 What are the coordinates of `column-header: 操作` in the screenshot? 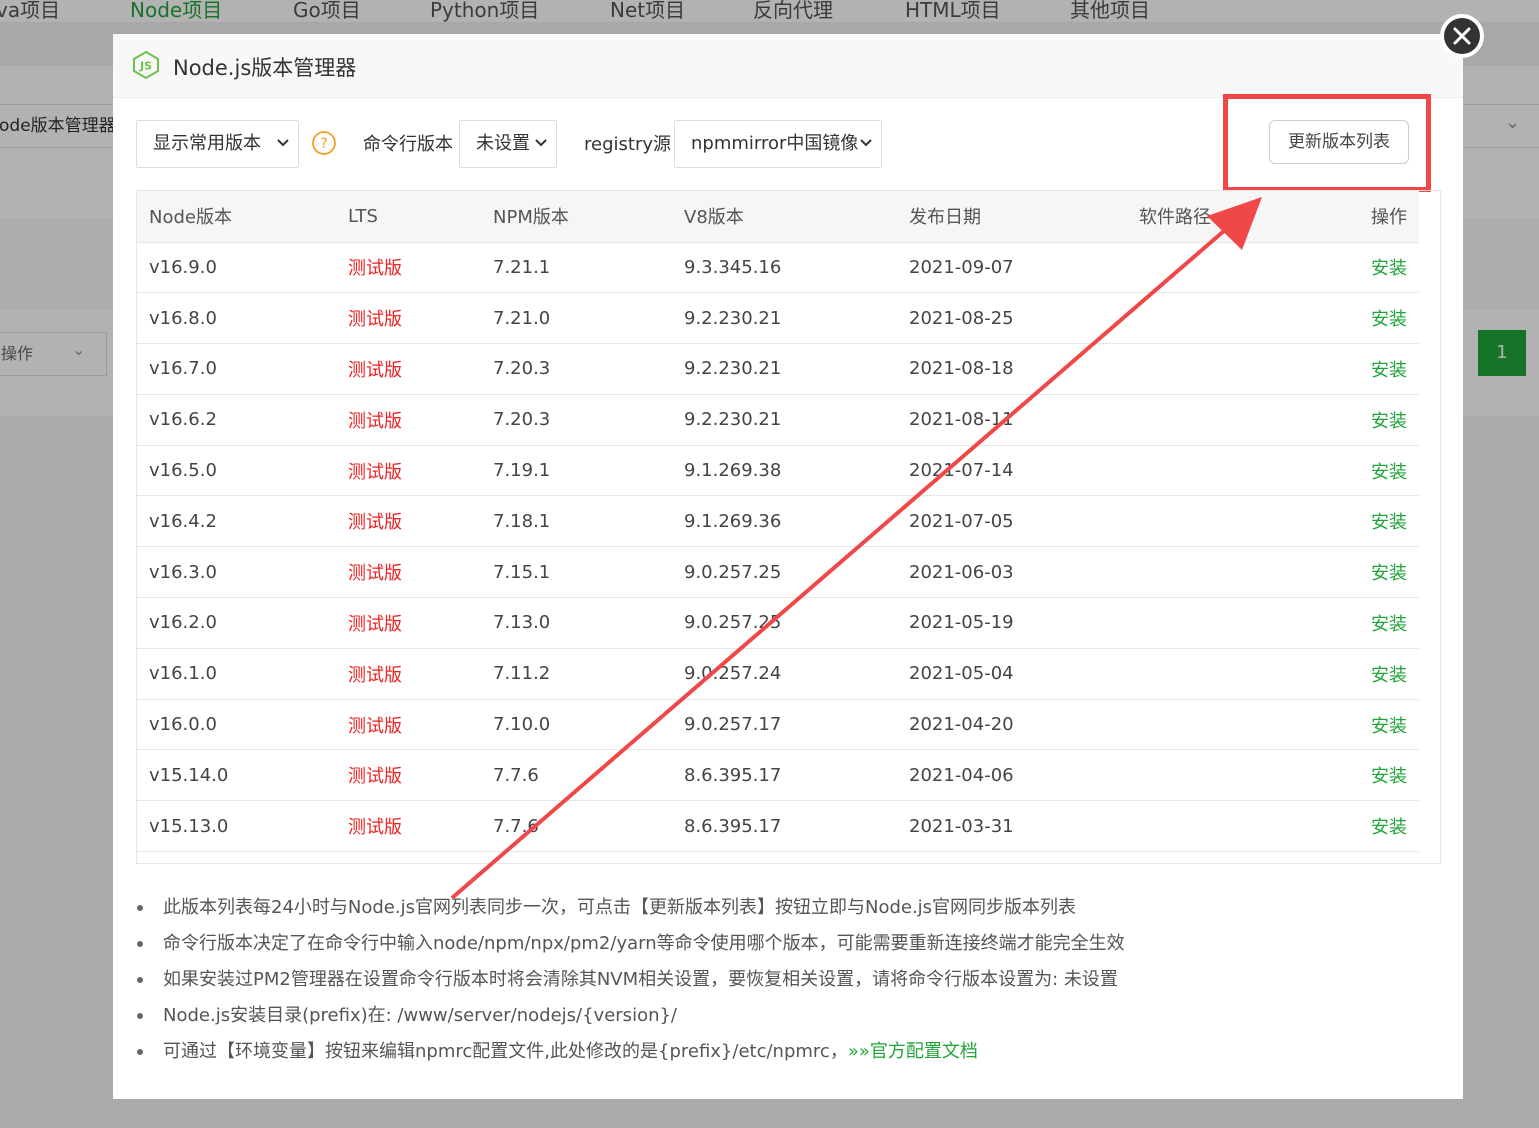 It's located at (1369, 217).